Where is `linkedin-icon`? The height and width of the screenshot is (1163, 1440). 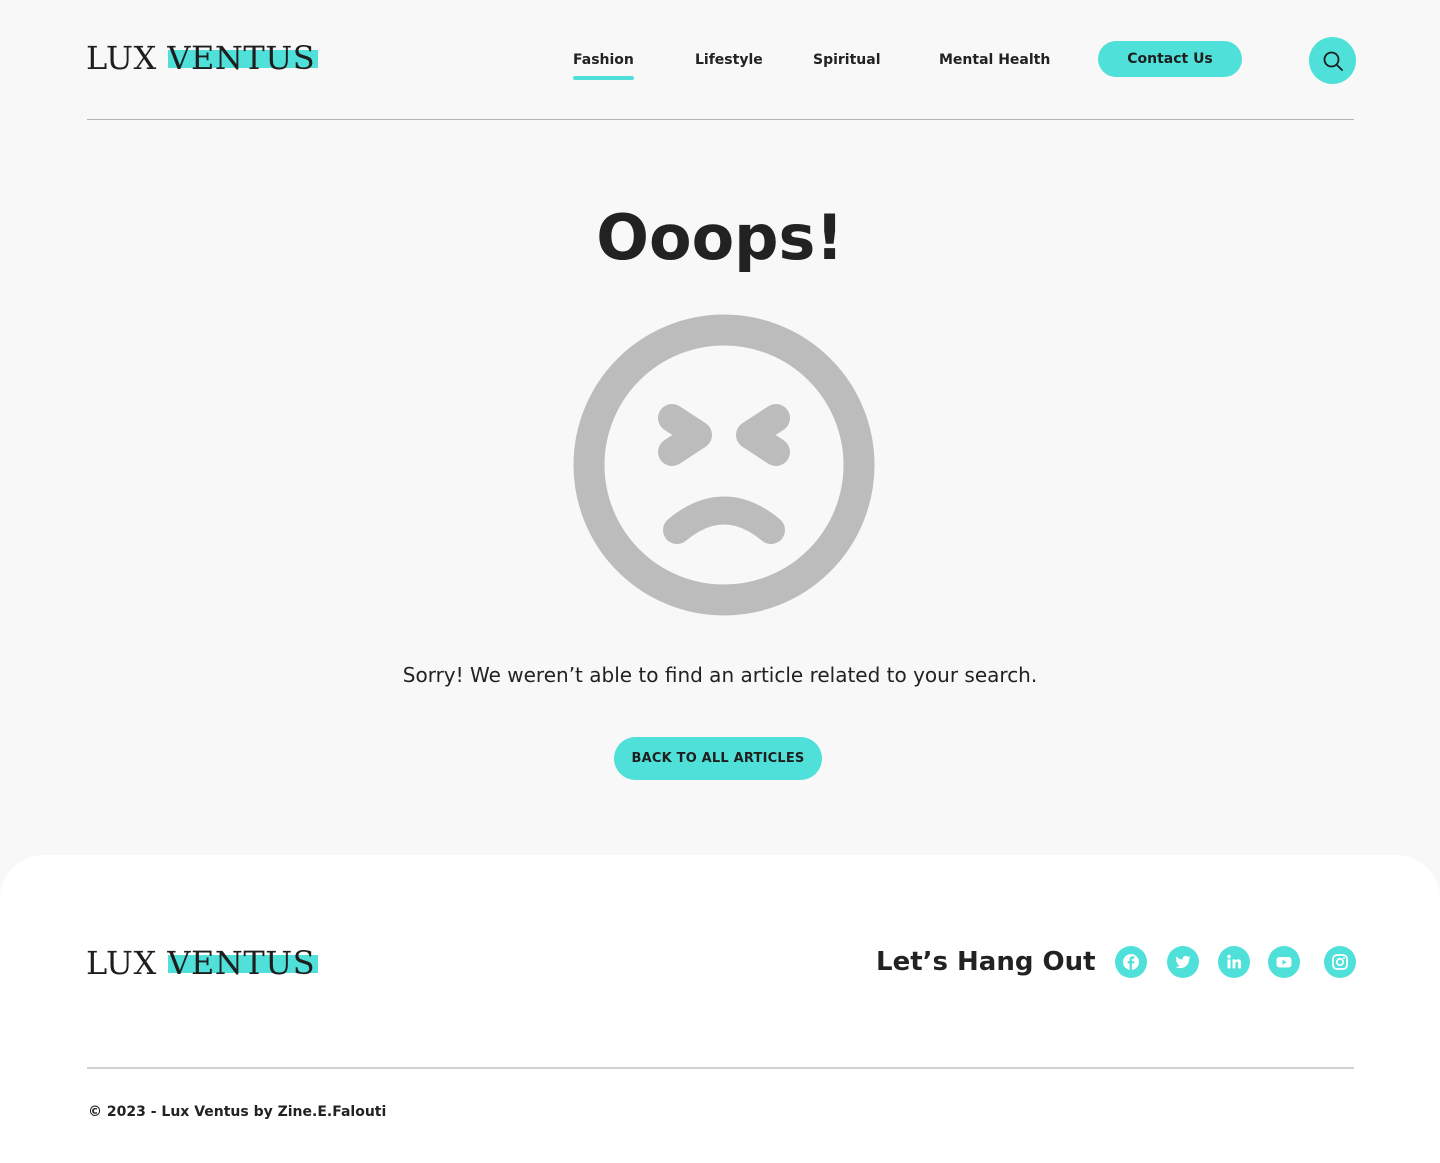
linkedin-icon is located at coordinates (1234, 961).